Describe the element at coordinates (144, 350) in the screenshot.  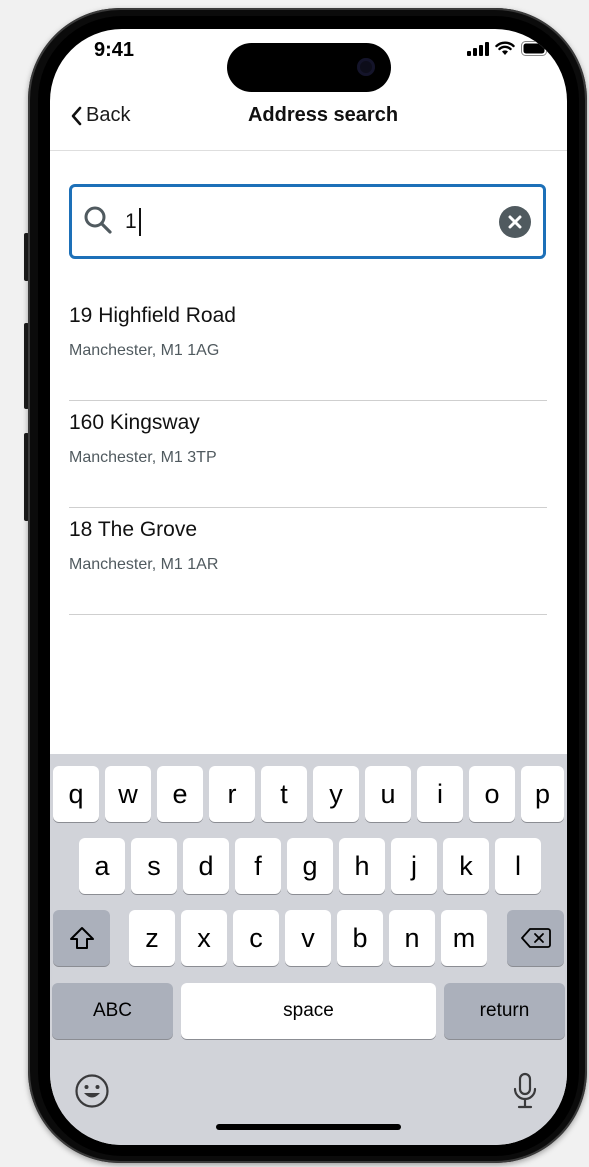
I see `result-town-postcode: Manchester, M1 1AG` at that location.